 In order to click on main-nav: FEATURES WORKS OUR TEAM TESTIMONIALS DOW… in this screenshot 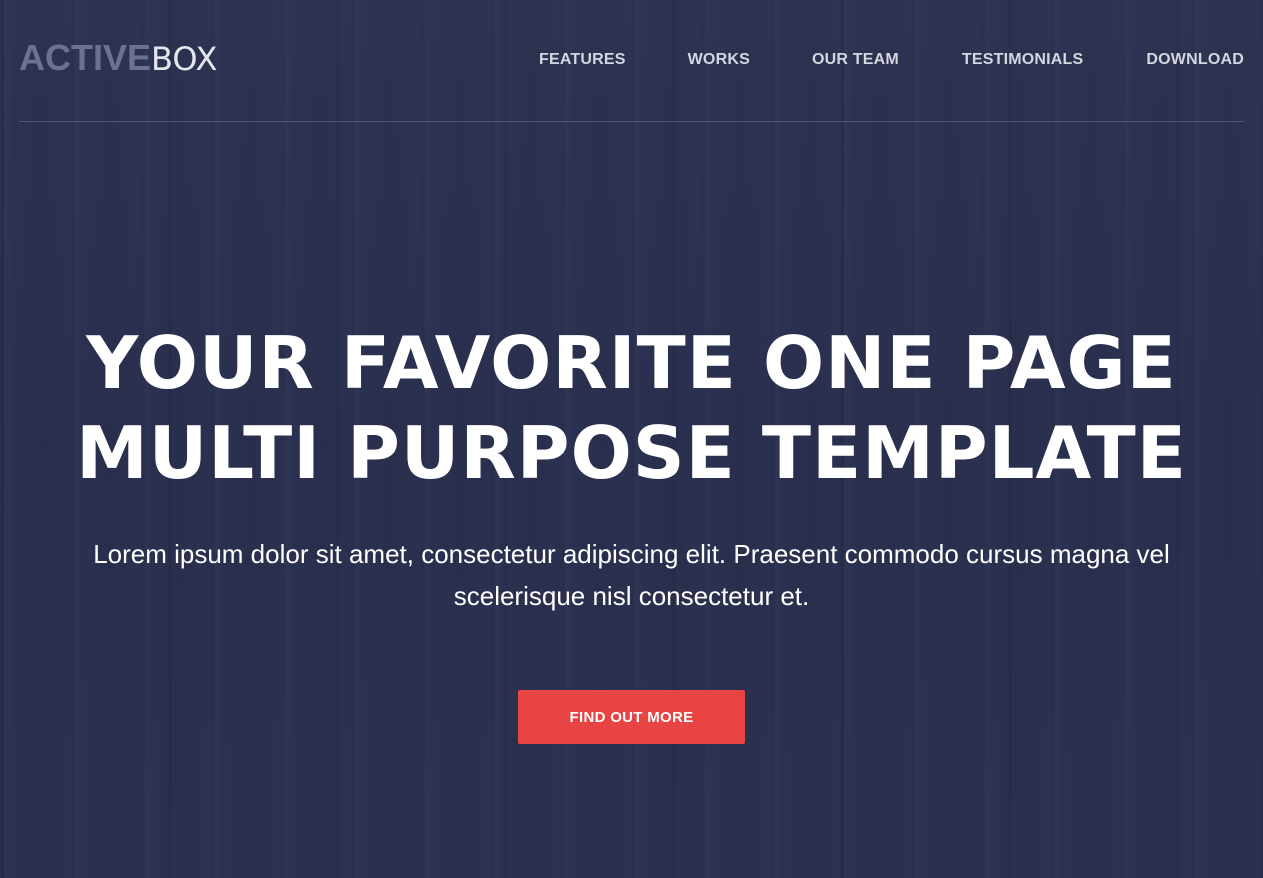, I will do `click(891, 60)`.